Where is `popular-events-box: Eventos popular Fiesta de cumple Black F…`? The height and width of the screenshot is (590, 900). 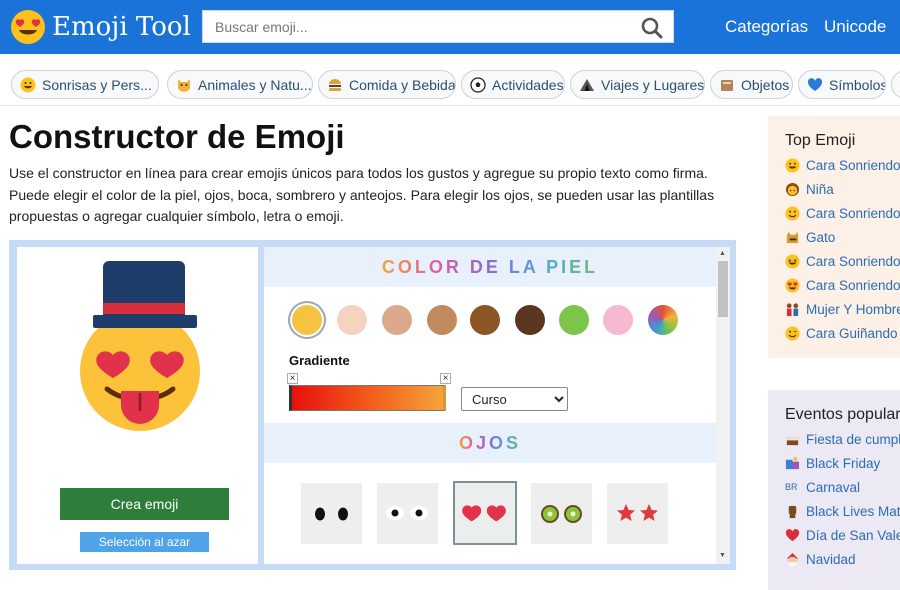
popular-events-box: Eventos popular Fiesta de cumple Black F… is located at coordinates (834, 490).